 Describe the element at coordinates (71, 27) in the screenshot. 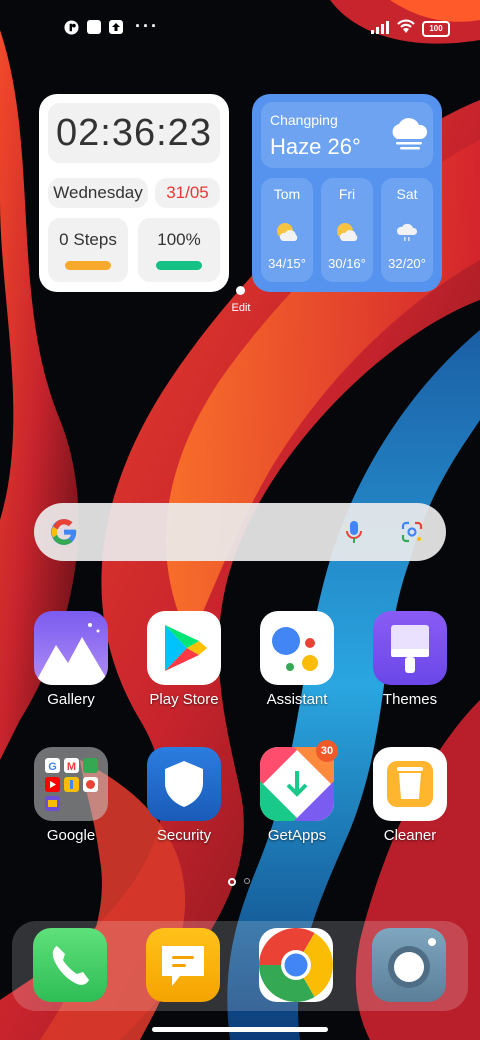

I see `app-notification-icon` at that location.